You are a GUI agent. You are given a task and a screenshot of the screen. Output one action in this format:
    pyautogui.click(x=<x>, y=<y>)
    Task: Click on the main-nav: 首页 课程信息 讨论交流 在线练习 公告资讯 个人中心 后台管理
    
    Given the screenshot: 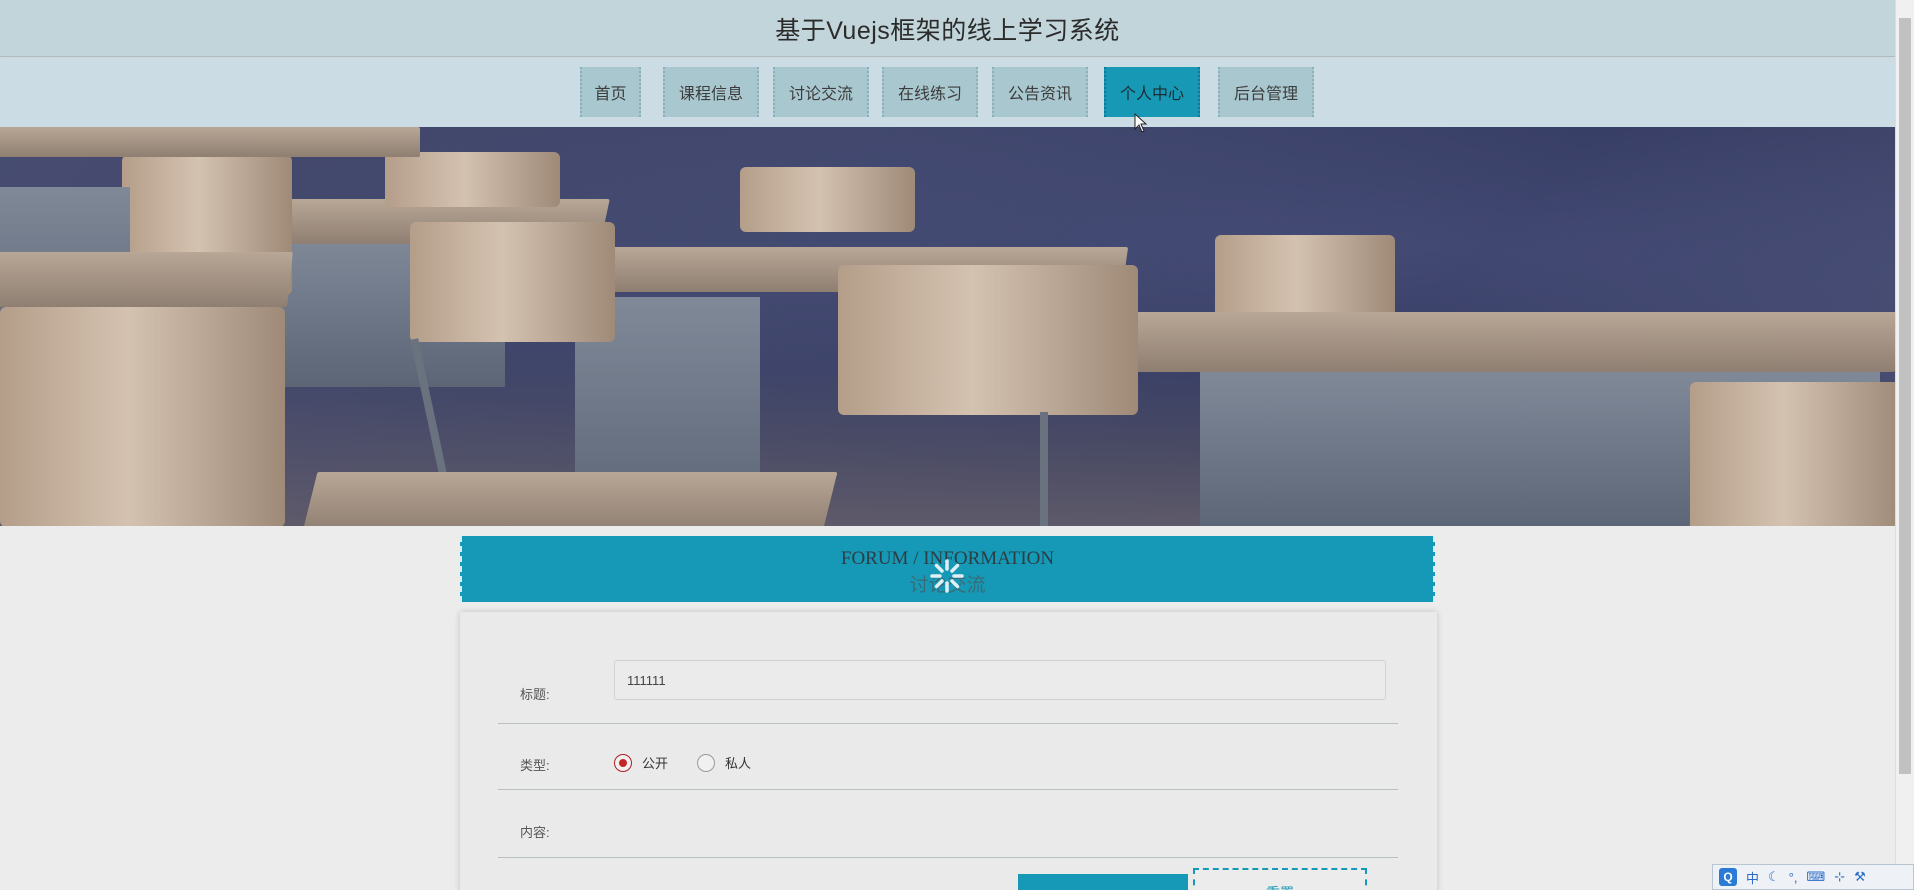 What is the action you would take?
    pyautogui.click(x=947, y=92)
    